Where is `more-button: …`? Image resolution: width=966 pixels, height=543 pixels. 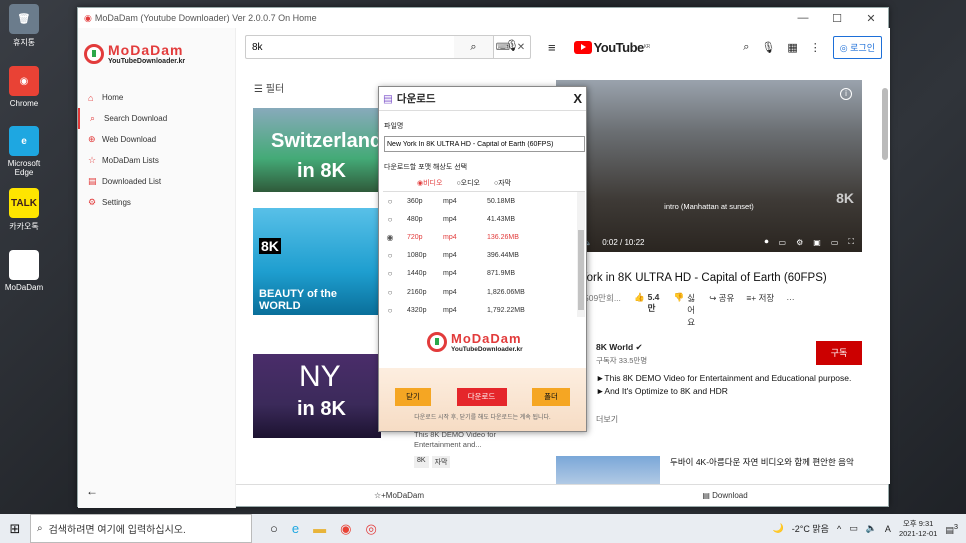 more-button: … is located at coordinates (790, 297).